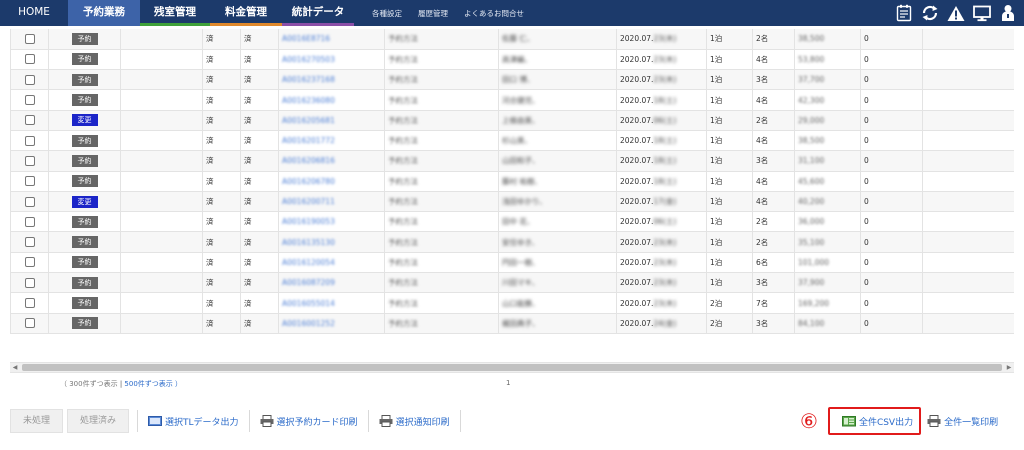 The width and height of the screenshot is (1024, 450). Describe the element at coordinates (962, 421) in the screenshot. I see `list-all-print-button: 全件一覧印刷` at that location.